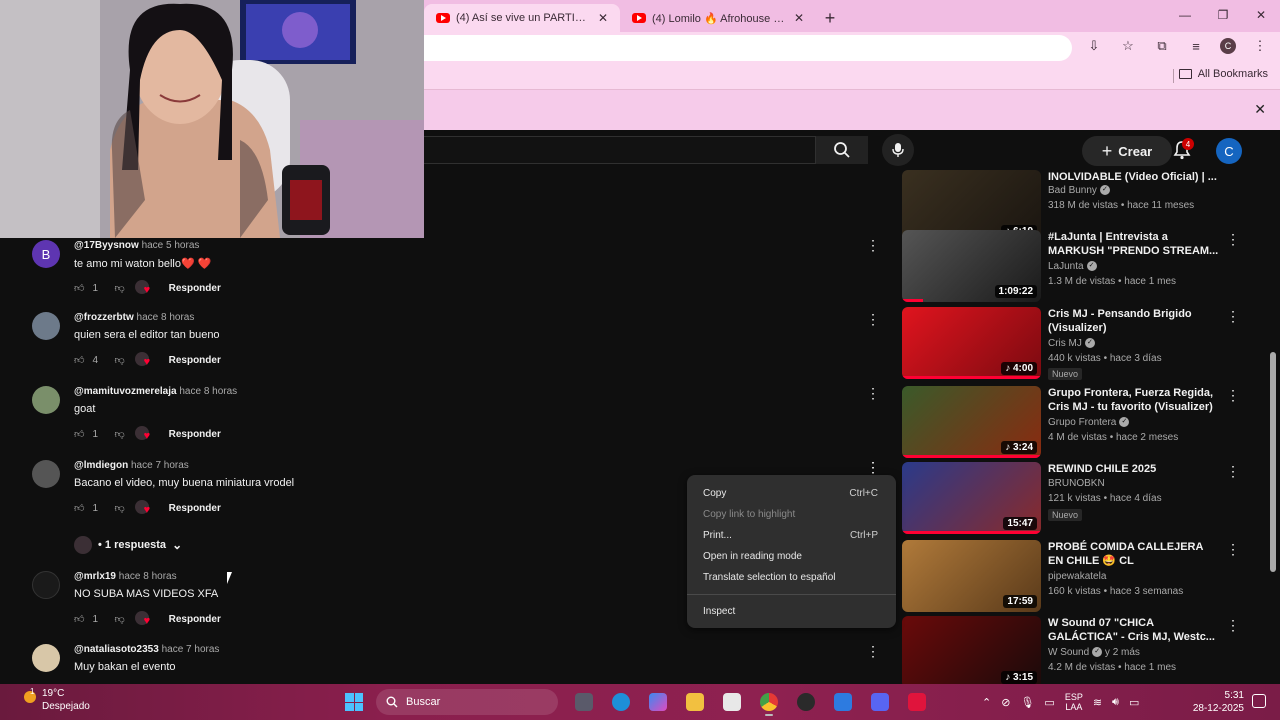 The height and width of the screenshot is (720, 1280). What do you see at coordinates (1223, 74) in the screenshot?
I see `all-bookmarks-button: All Bookmarks` at bounding box center [1223, 74].